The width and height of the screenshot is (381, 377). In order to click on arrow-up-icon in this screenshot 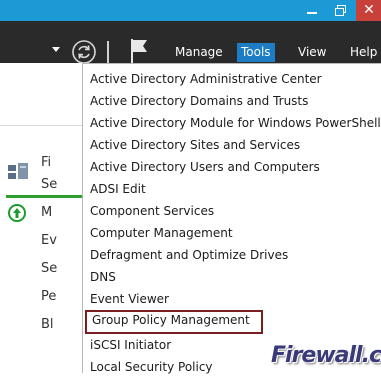, I will do `click(17, 213)`.